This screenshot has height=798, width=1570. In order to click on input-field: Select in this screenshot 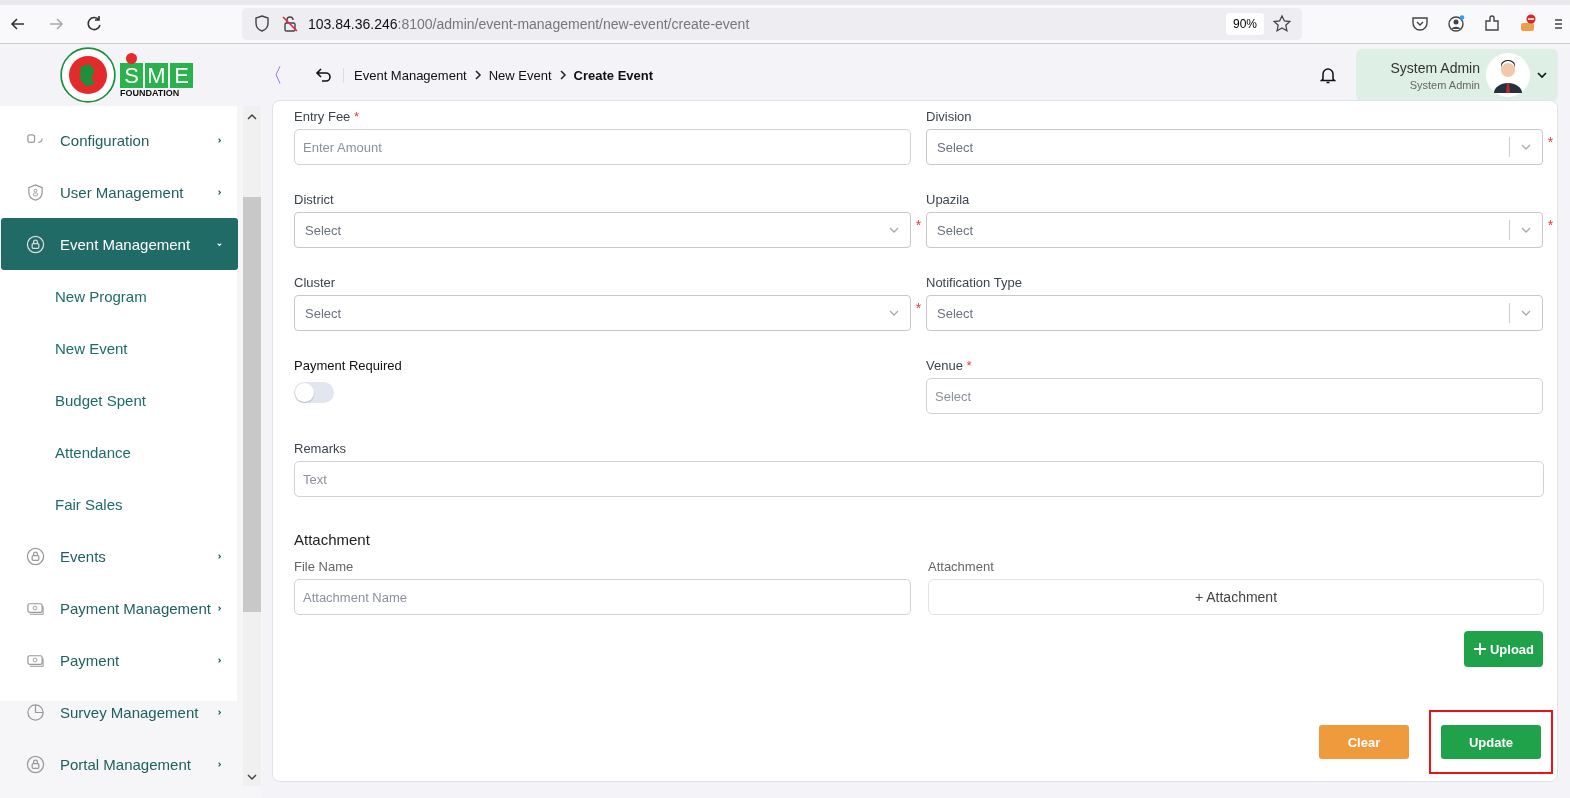, I will do `click(1234, 396)`.